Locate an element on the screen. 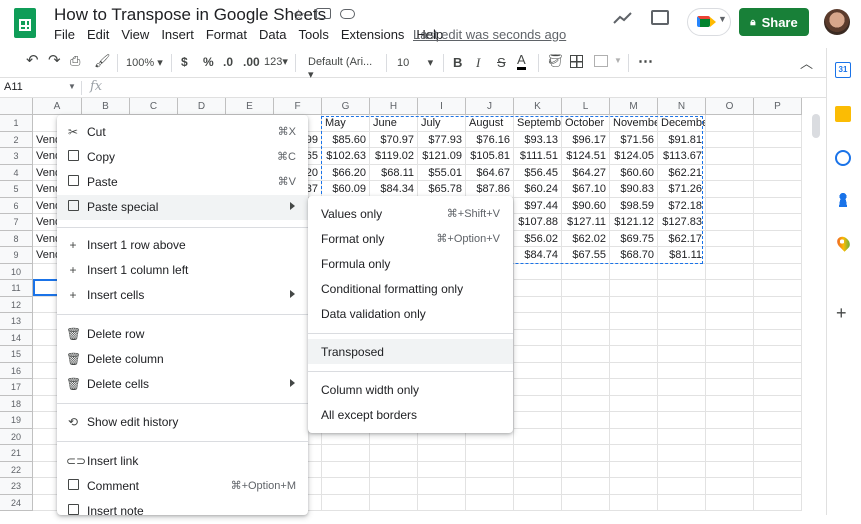  column-header: N is located at coordinates (682, 106).